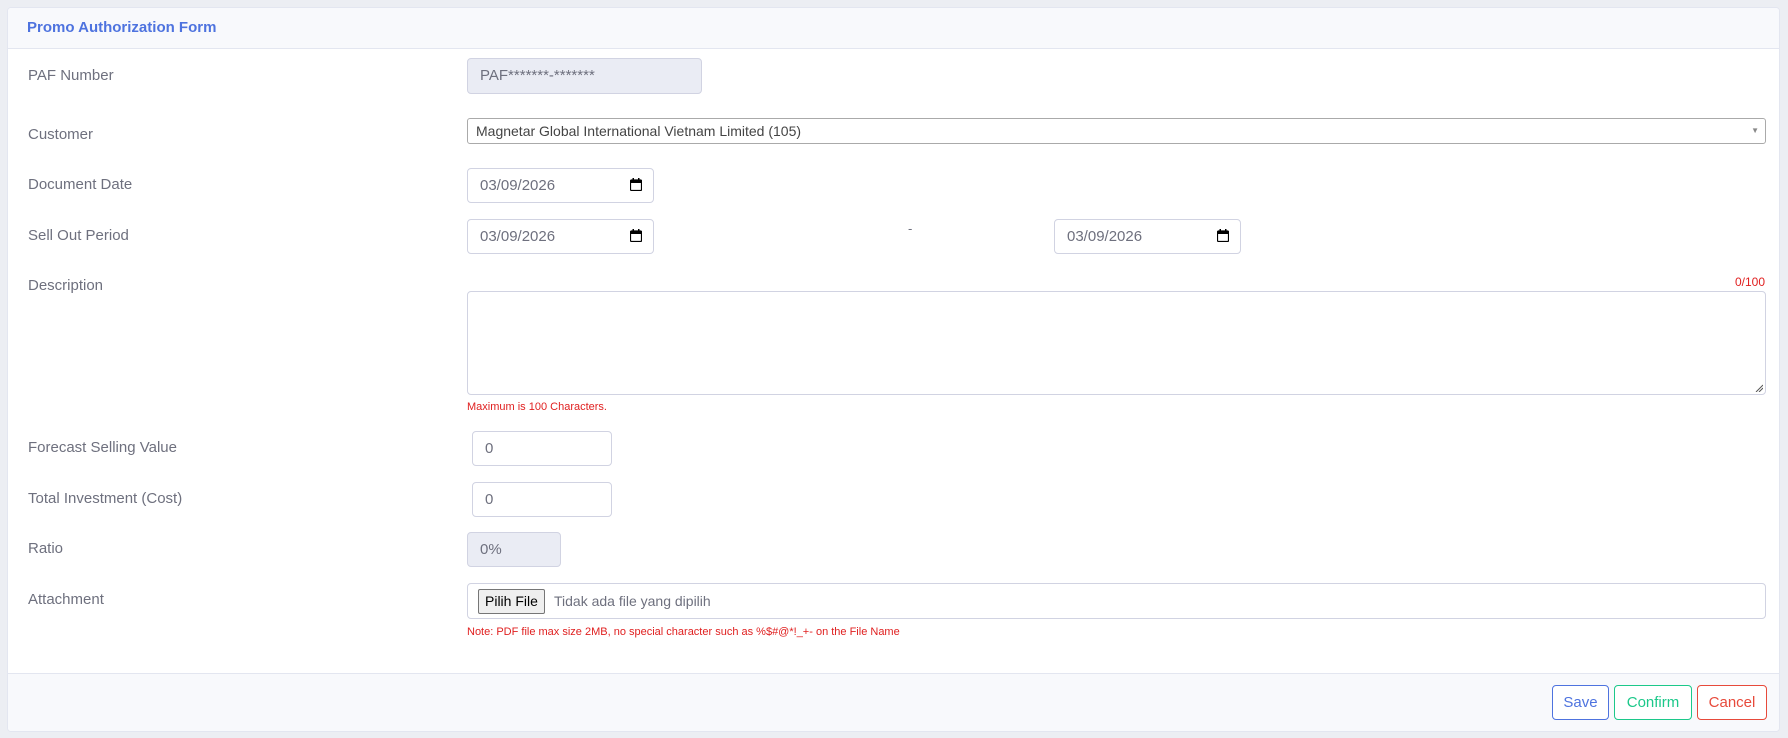 This screenshot has width=1788, height=738. Describe the element at coordinates (511, 601) in the screenshot. I see `choose-file-button: Pilih File` at that location.